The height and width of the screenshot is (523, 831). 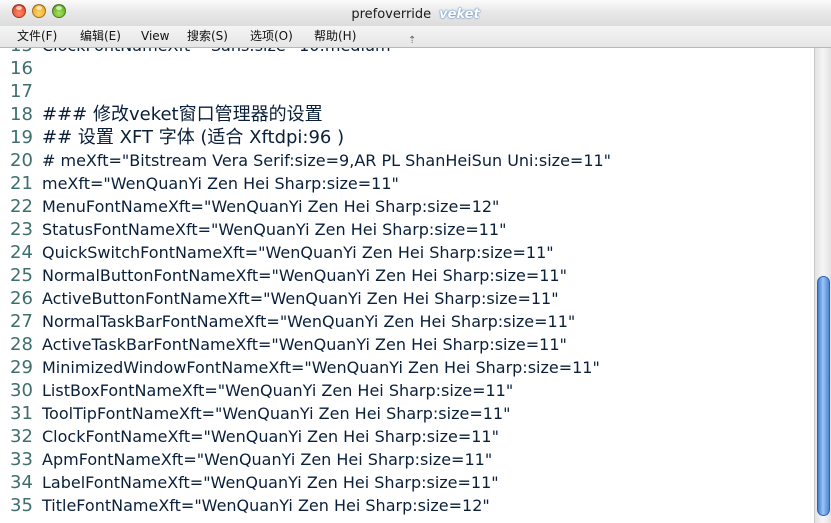 What do you see at coordinates (271, 36) in the screenshot?
I see `menu-options: 选项(O)` at bounding box center [271, 36].